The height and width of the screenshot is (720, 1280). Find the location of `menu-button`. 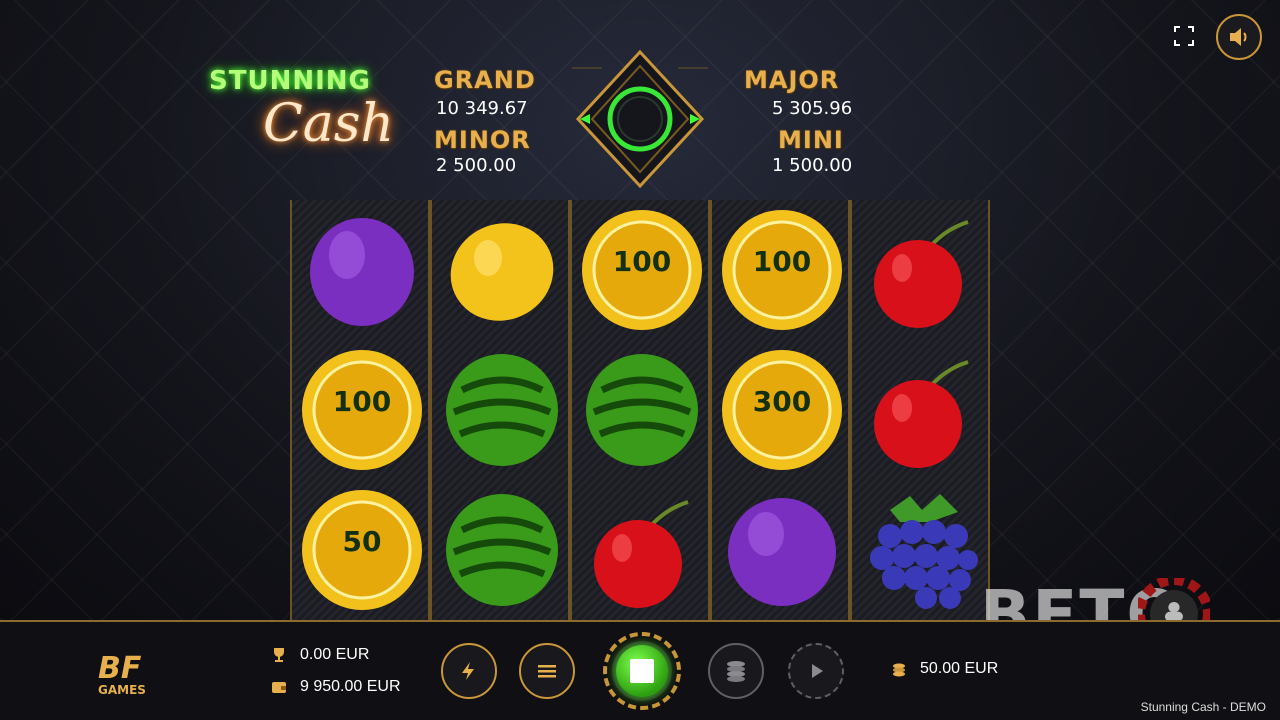

menu-button is located at coordinates (547, 671).